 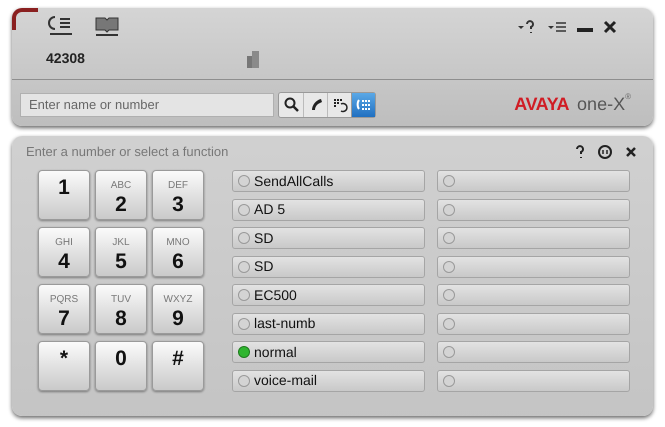 What do you see at coordinates (127, 152) in the screenshot?
I see `dial-prompt: Enter a number or select a function` at bounding box center [127, 152].